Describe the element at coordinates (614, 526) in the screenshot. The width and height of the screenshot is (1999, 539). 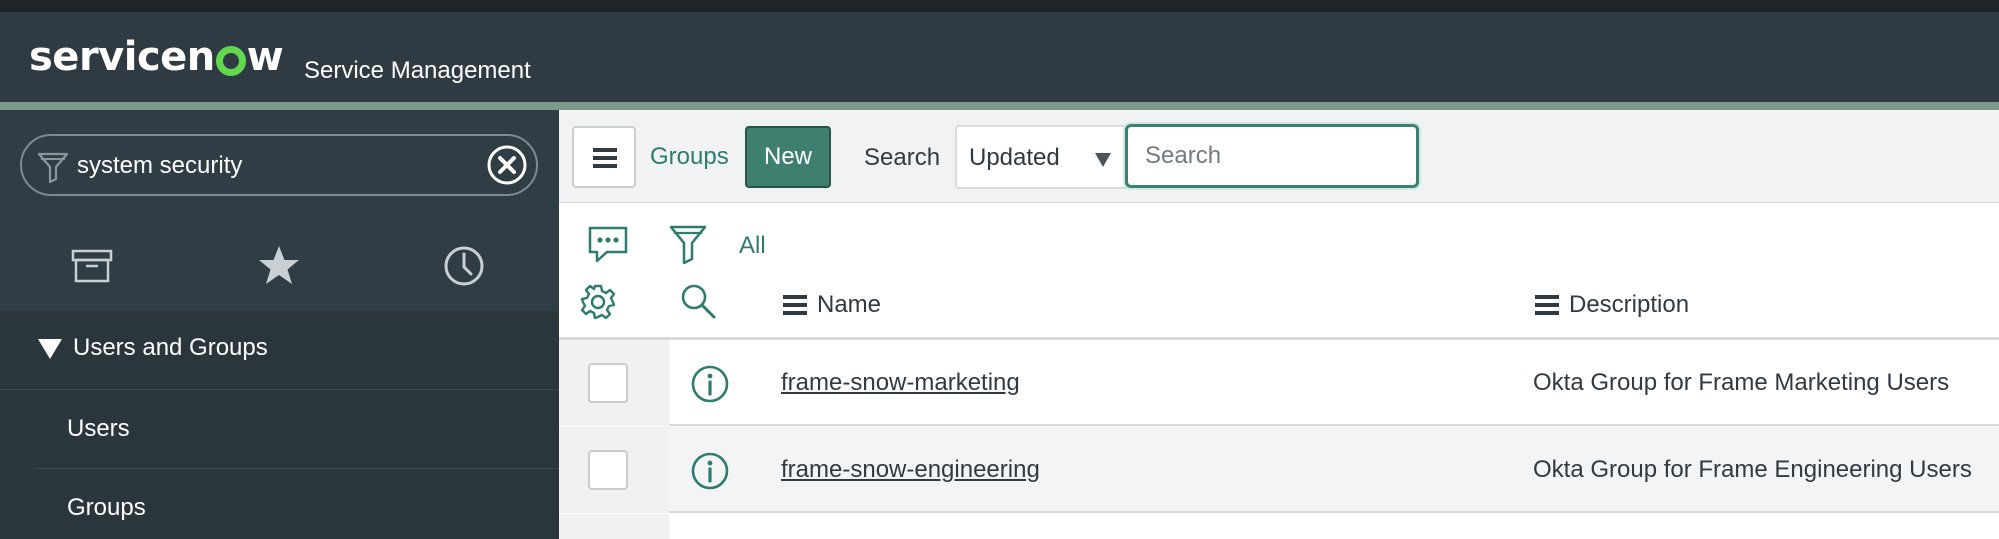
I see `row-gutter` at that location.